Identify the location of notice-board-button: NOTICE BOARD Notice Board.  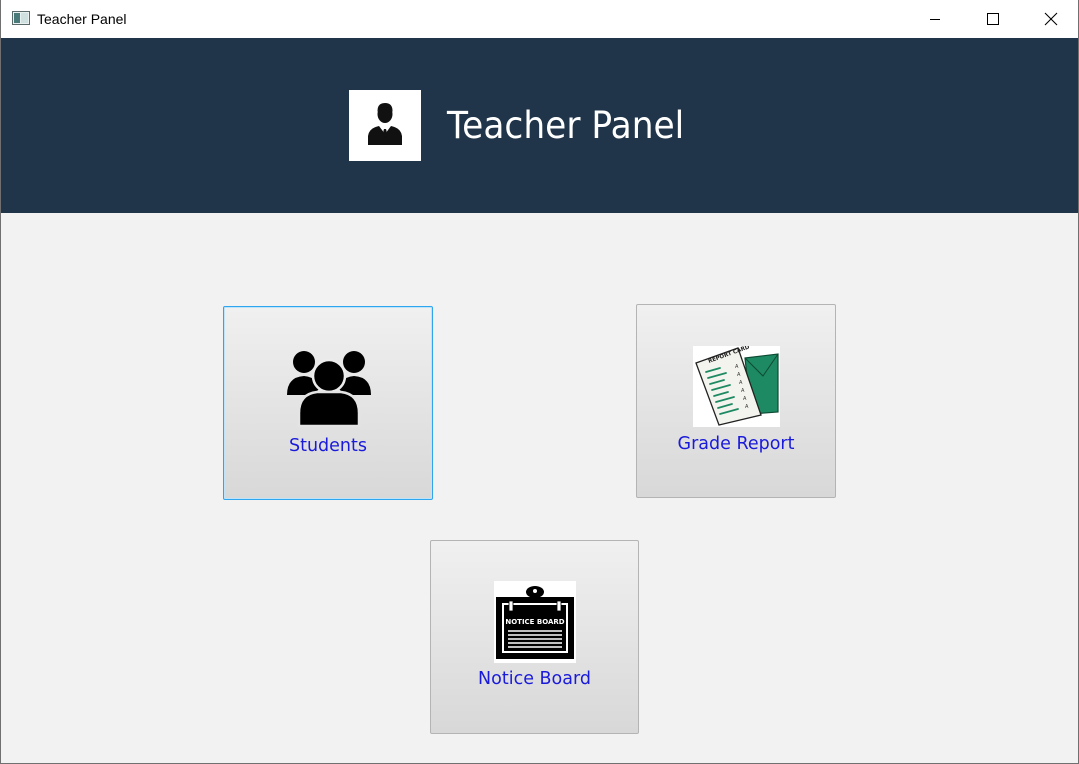
(534, 637).